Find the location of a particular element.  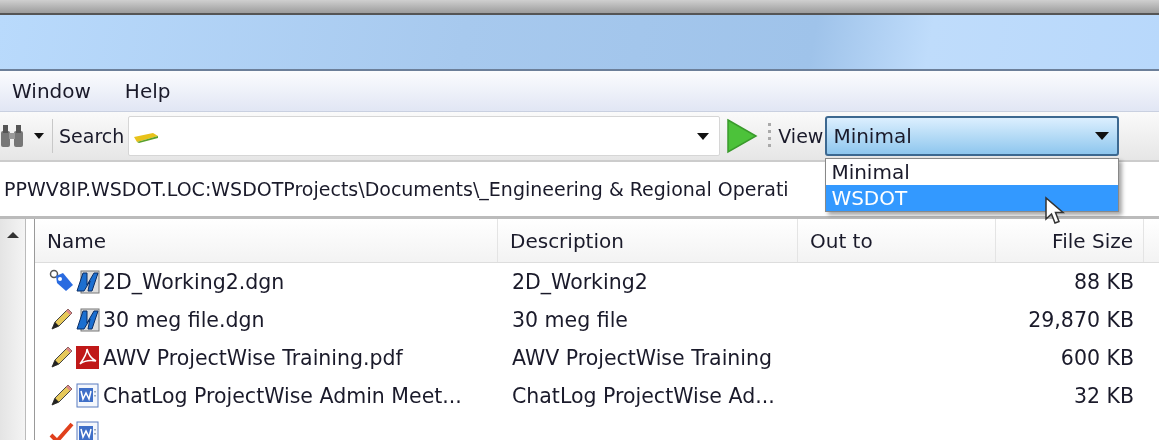

path-text: PPWV8IP.WSDOT.LOC:WSDOTProjects\Documents\_Engineering & Regional Operati is located at coordinates (396, 189).